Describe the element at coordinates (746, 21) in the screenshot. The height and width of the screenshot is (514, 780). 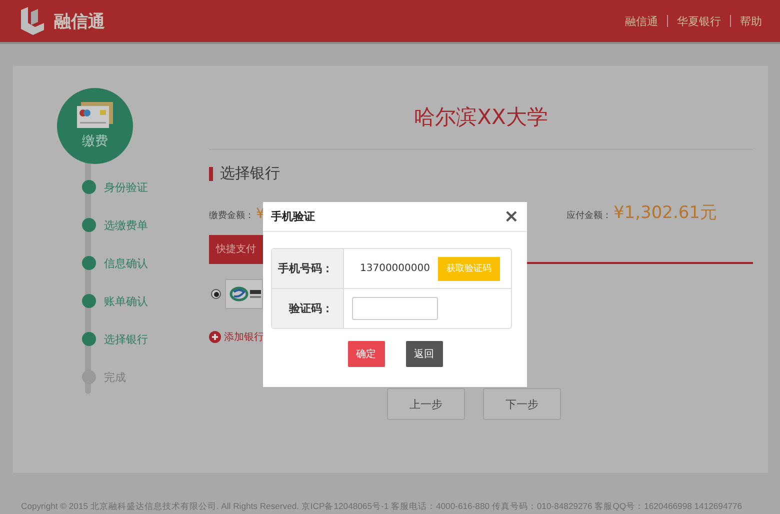
I see `nav-link: 帮助` at that location.